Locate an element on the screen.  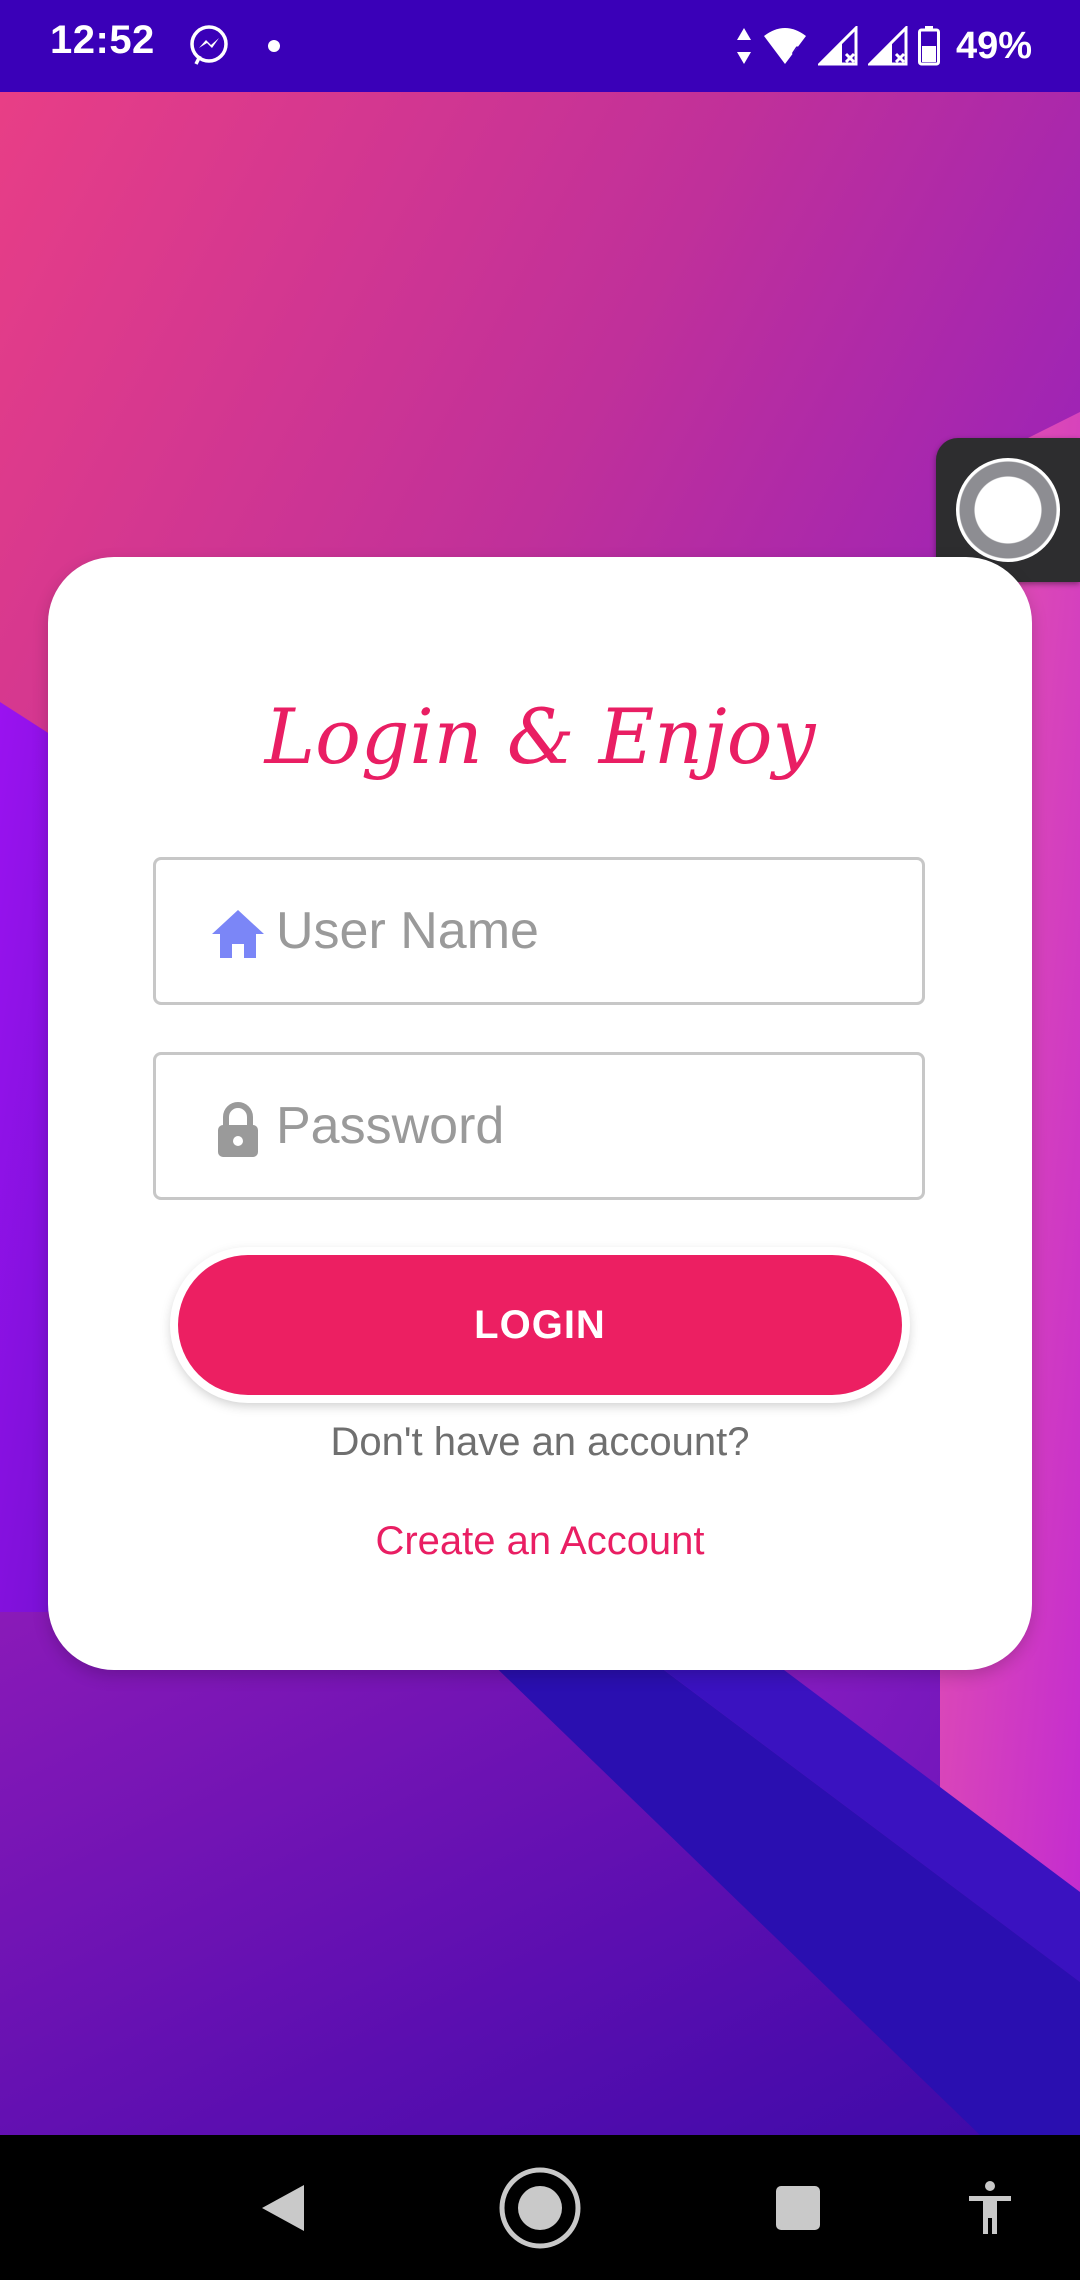
navigation-bar is located at coordinates (540, 2207).